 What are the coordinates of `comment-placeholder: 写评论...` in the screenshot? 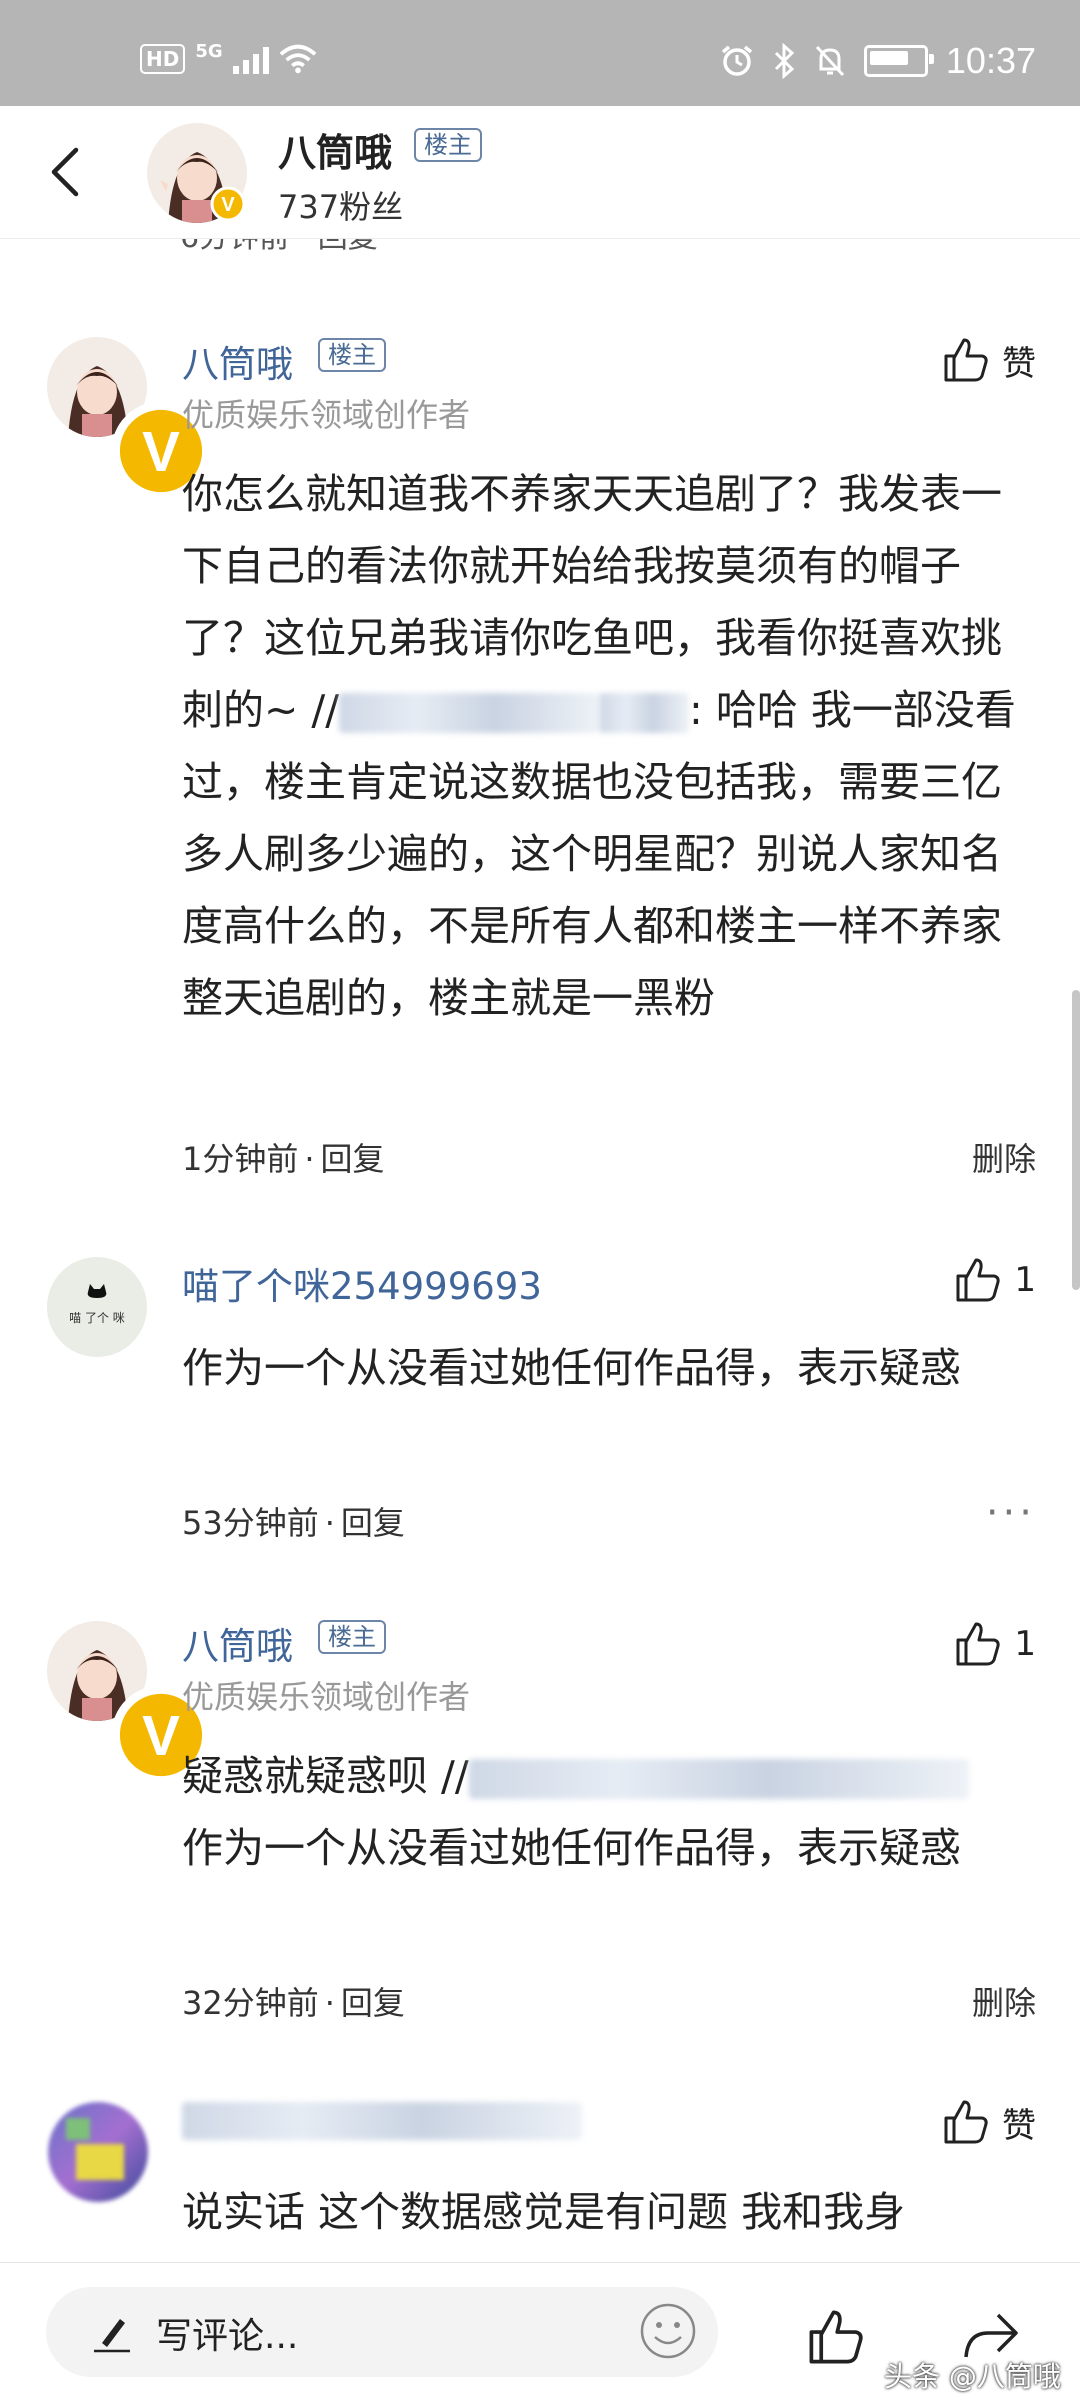 It's located at (227, 2336).